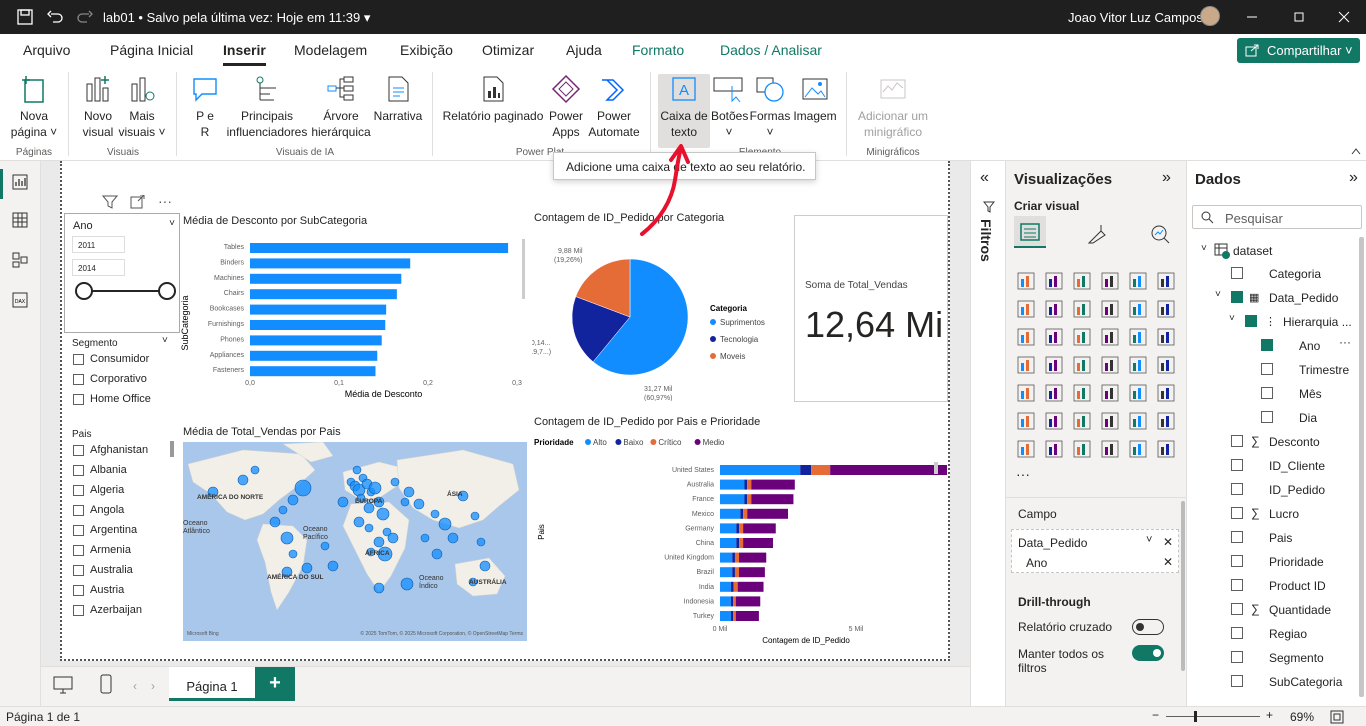  What do you see at coordinates (987, 433) in the screenshot?
I see `filters-pane: « Filtros` at bounding box center [987, 433].